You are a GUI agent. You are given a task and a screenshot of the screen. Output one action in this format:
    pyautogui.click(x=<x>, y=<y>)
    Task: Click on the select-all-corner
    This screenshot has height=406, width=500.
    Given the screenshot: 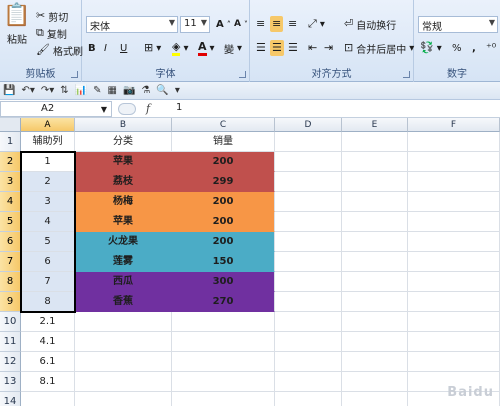 What is the action you would take?
    pyautogui.click(x=10, y=125)
    